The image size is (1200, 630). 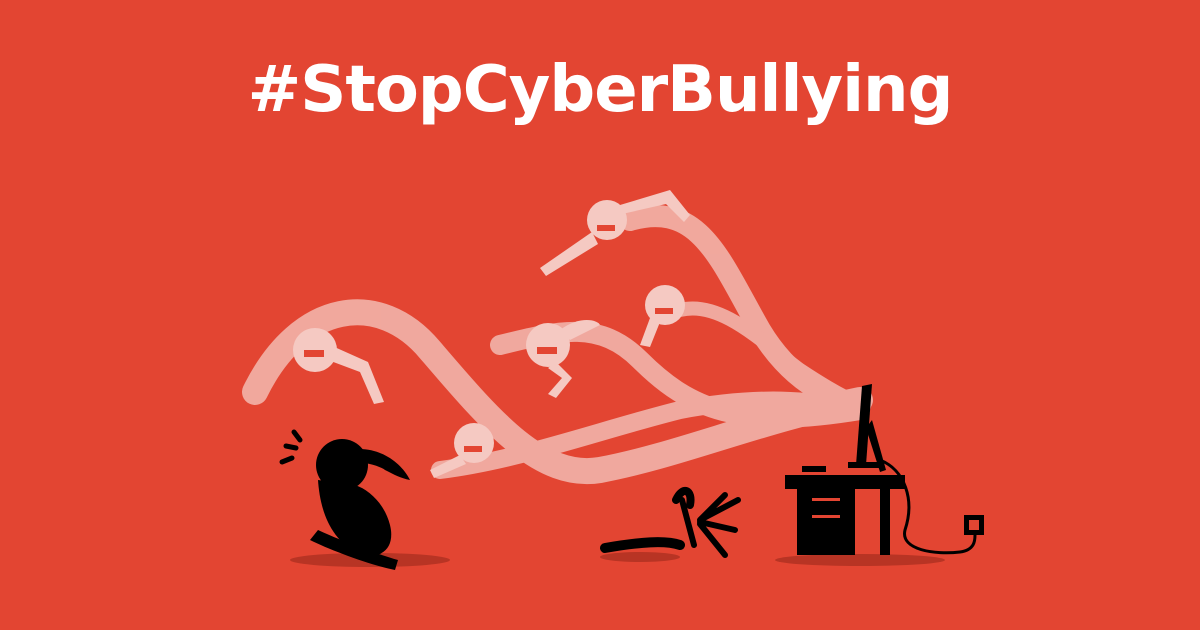 I want to click on power-cable, so click(x=928, y=506).